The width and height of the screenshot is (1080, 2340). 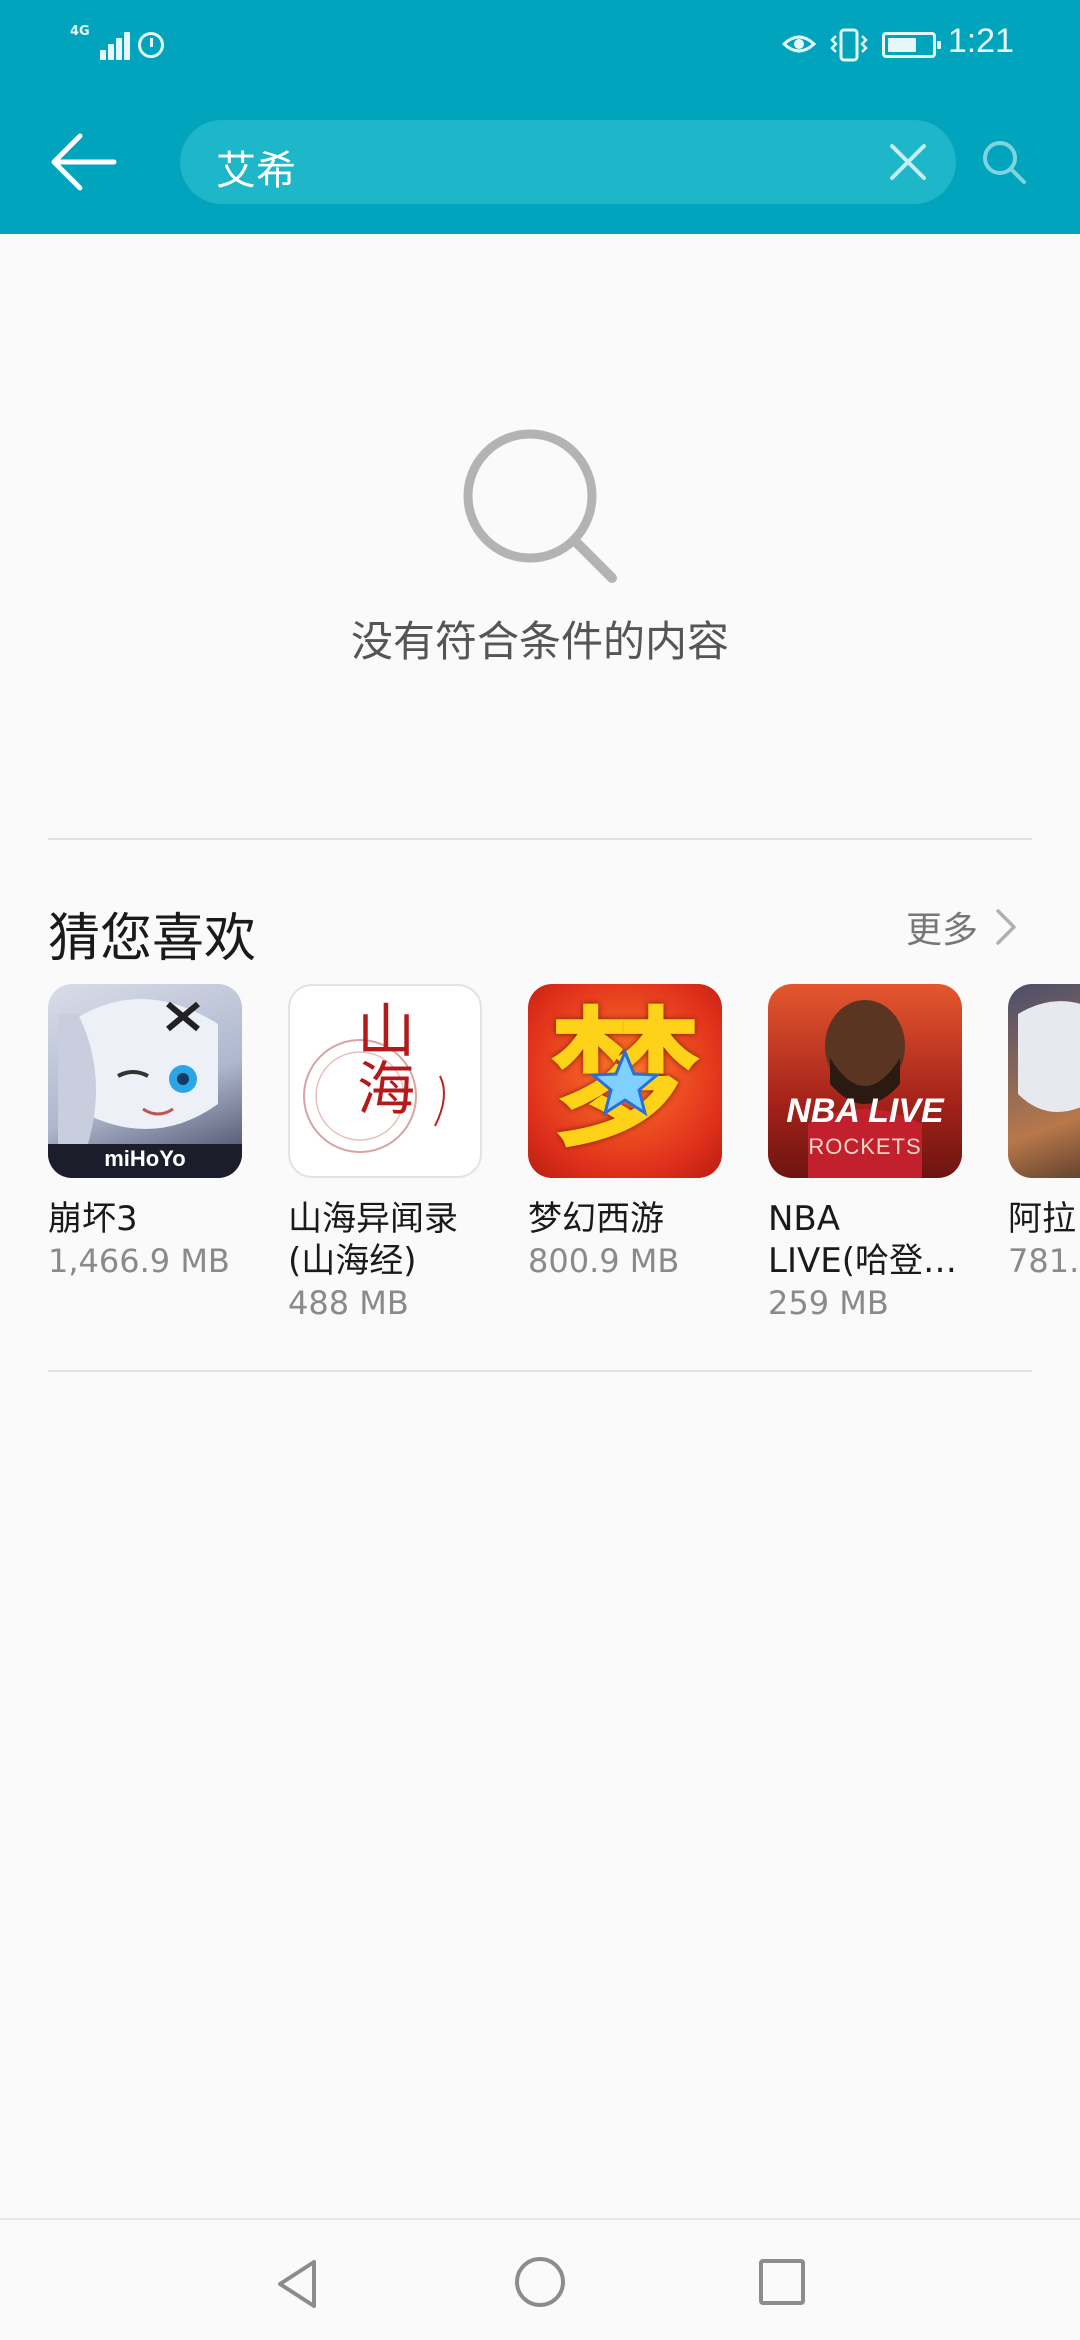 What do you see at coordinates (568, 162) in the screenshot?
I see `search-input: 艾希` at bounding box center [568, 162].